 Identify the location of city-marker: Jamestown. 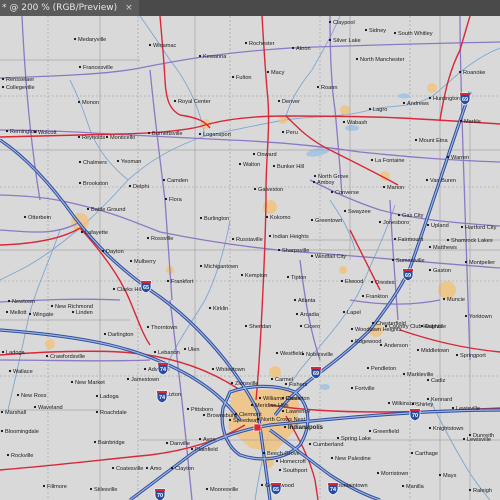
(142, 380).